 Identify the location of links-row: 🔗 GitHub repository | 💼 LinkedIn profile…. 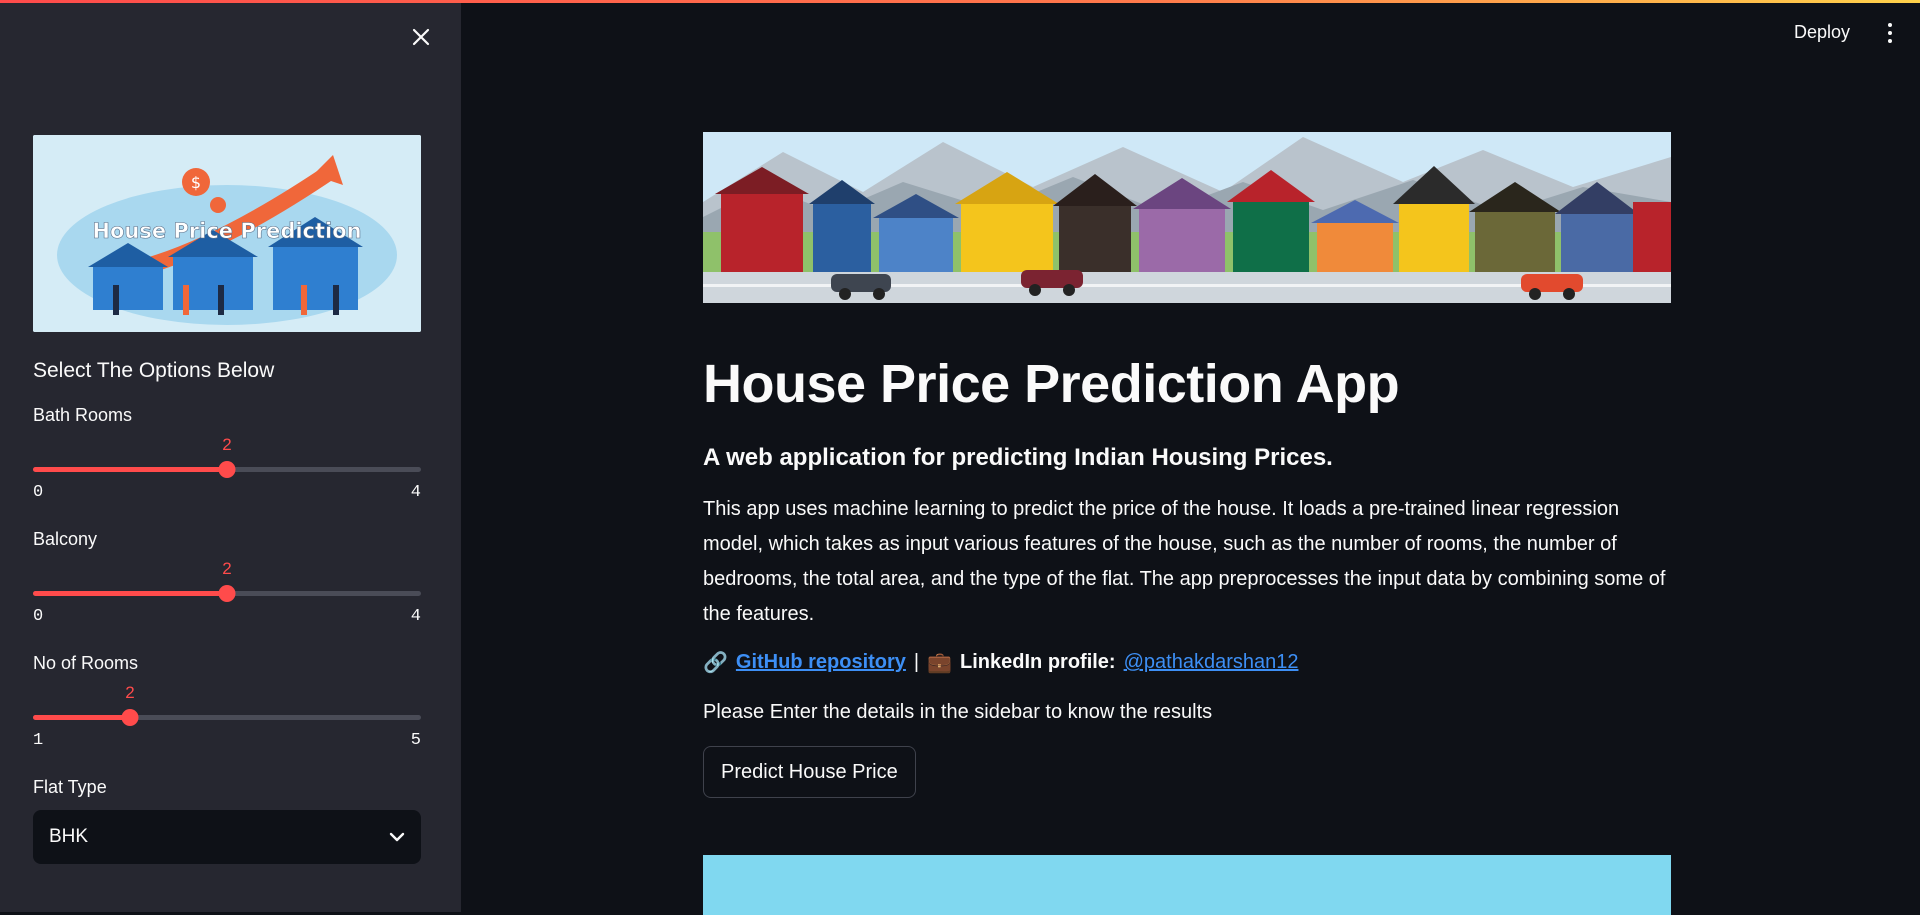
(1187, 662).